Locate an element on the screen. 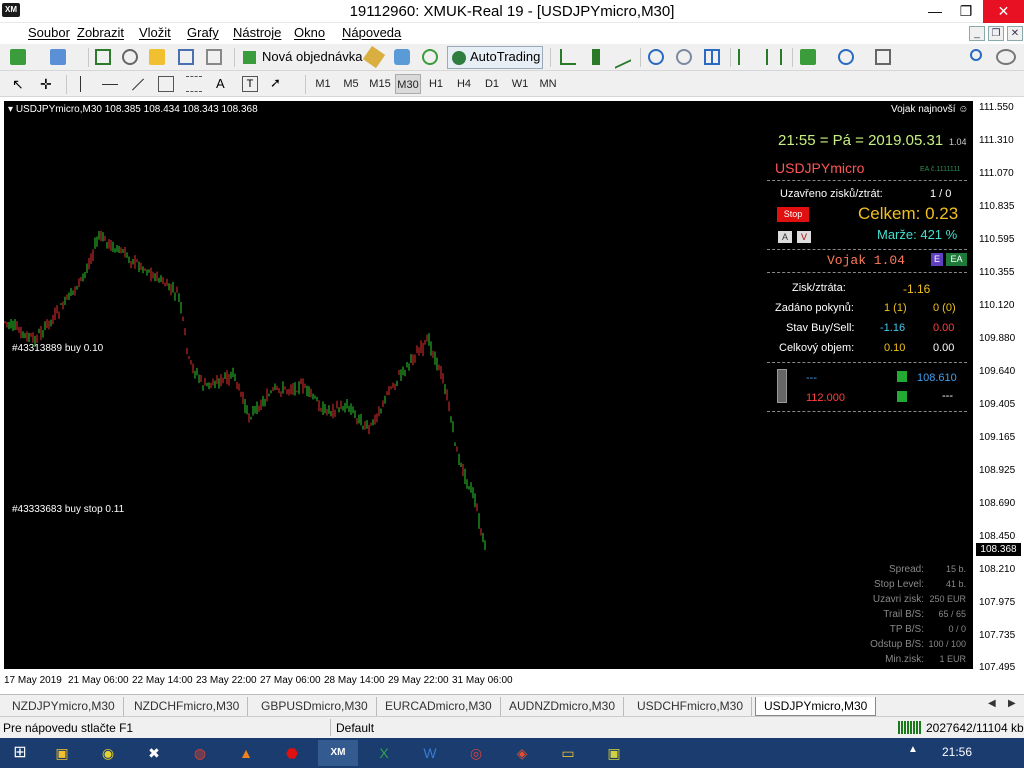  tab-usdchf: USDCHFmicro,M30 is located at coordinates (691, 706).